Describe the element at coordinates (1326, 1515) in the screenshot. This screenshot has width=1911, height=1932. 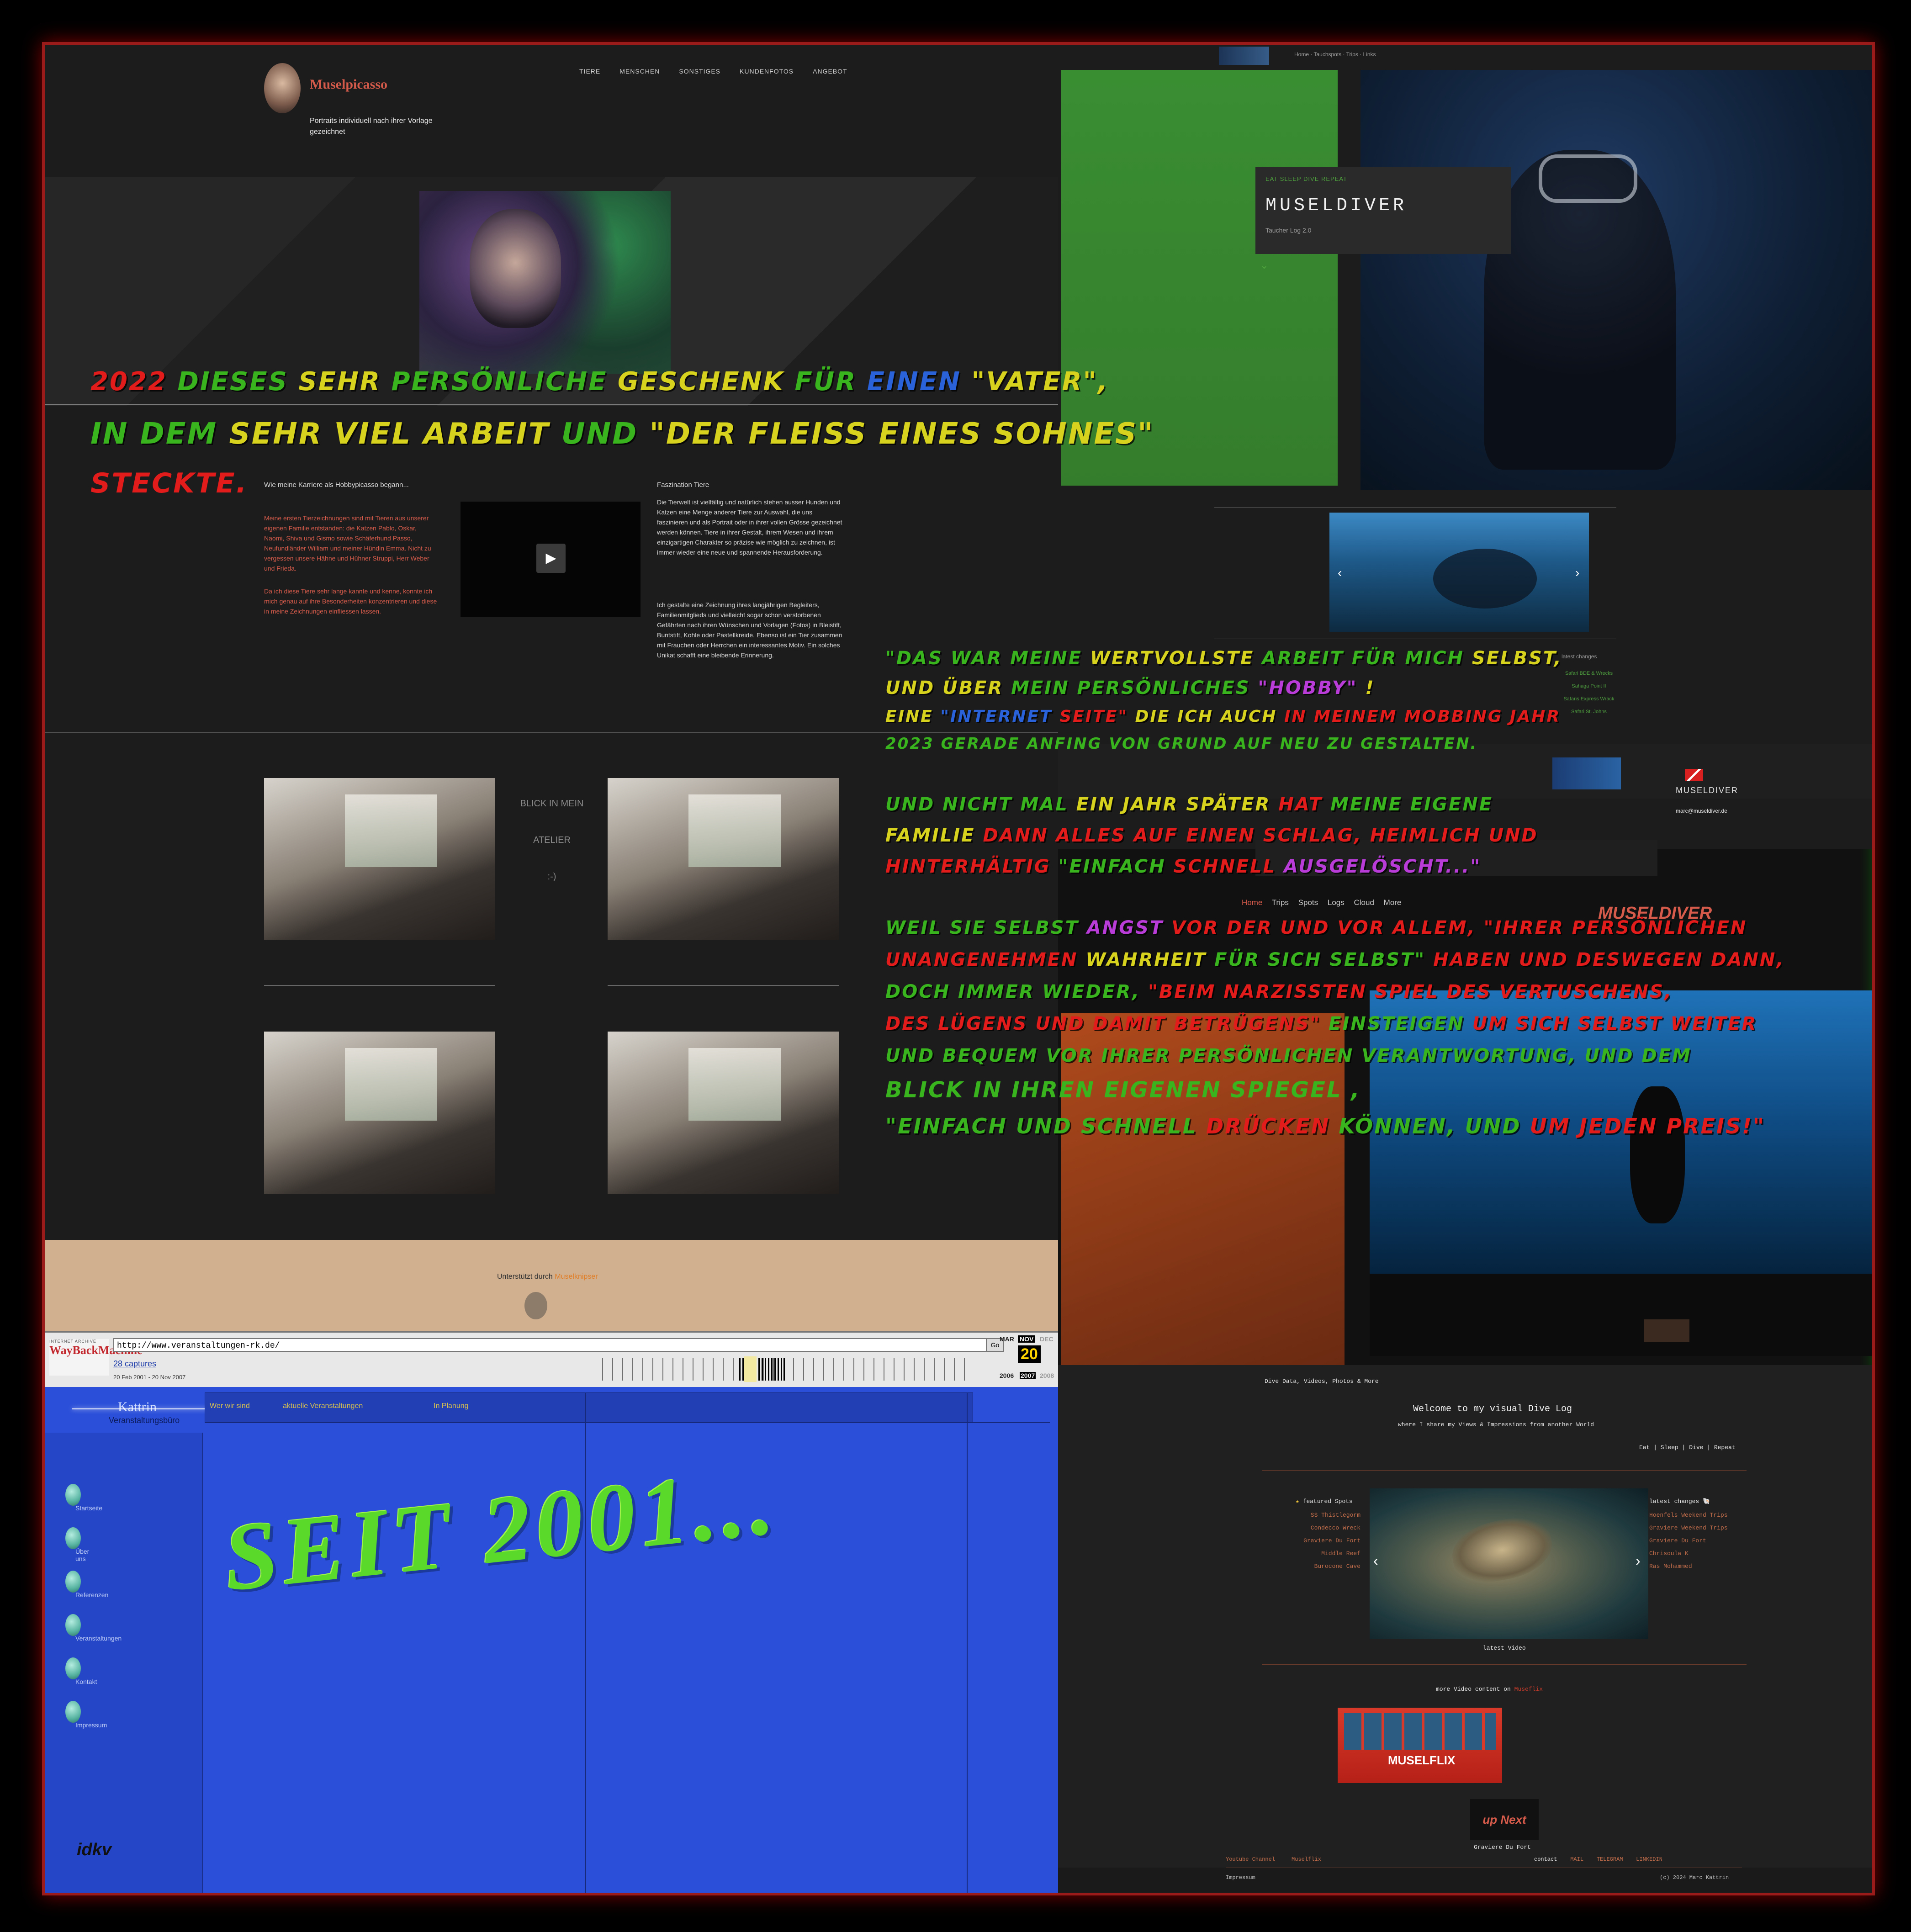
I see `featured-item: SS Thistlegorm` at that location.